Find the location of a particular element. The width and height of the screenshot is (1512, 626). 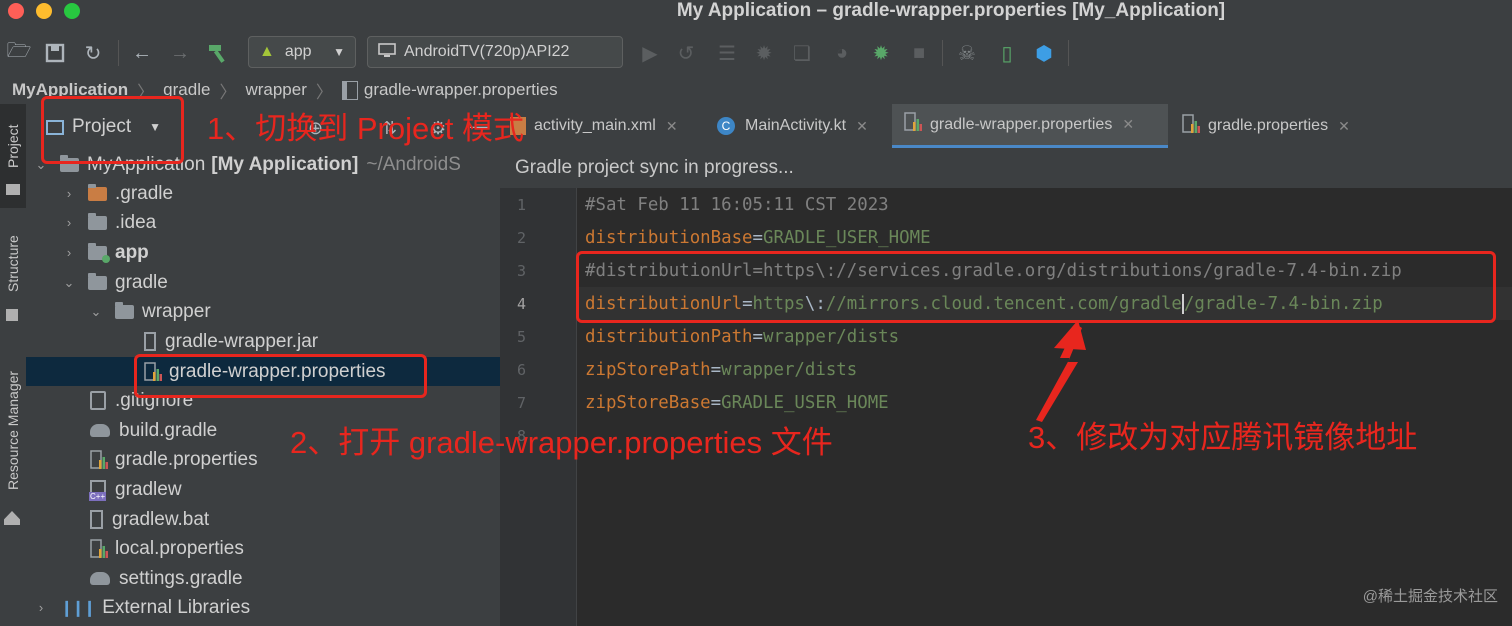

device-manager-icon: ▯ is located at coordinates (1007, 53).